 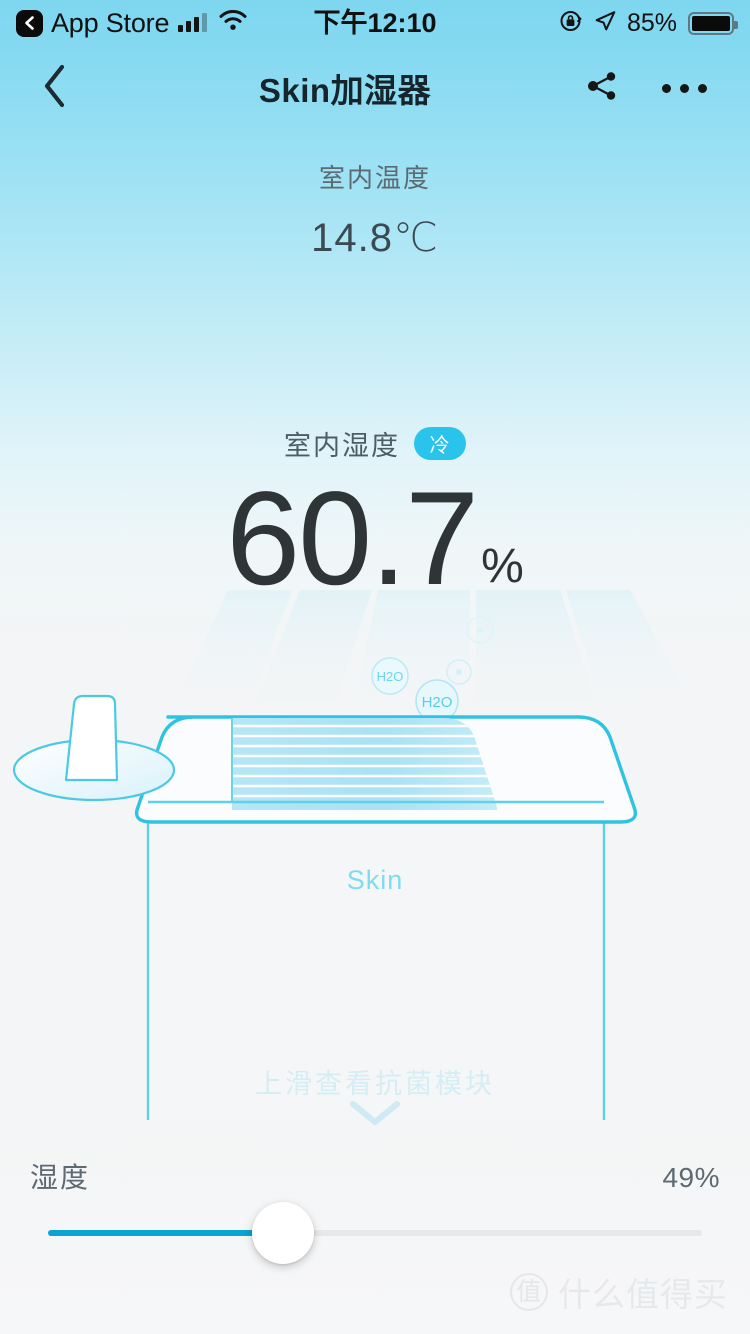 I want to click on share-button, so click(x=602, y=88).